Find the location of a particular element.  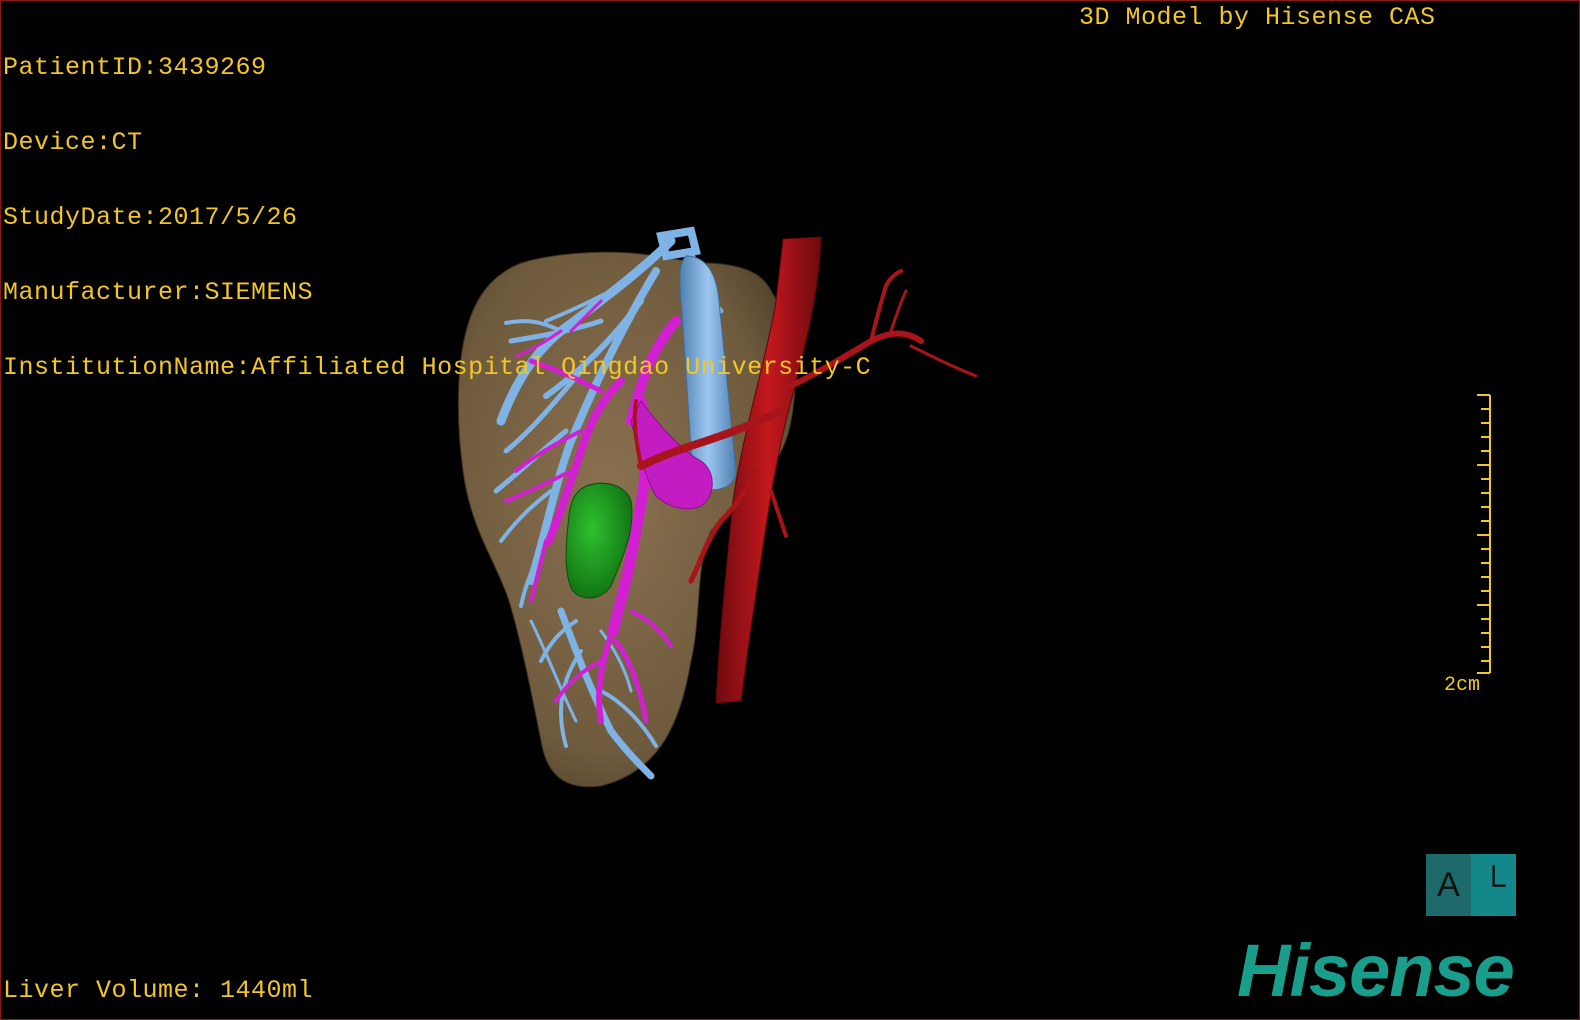

model-credit: 3D Model by Hisense CAS is located at coordinates (1257, 17).